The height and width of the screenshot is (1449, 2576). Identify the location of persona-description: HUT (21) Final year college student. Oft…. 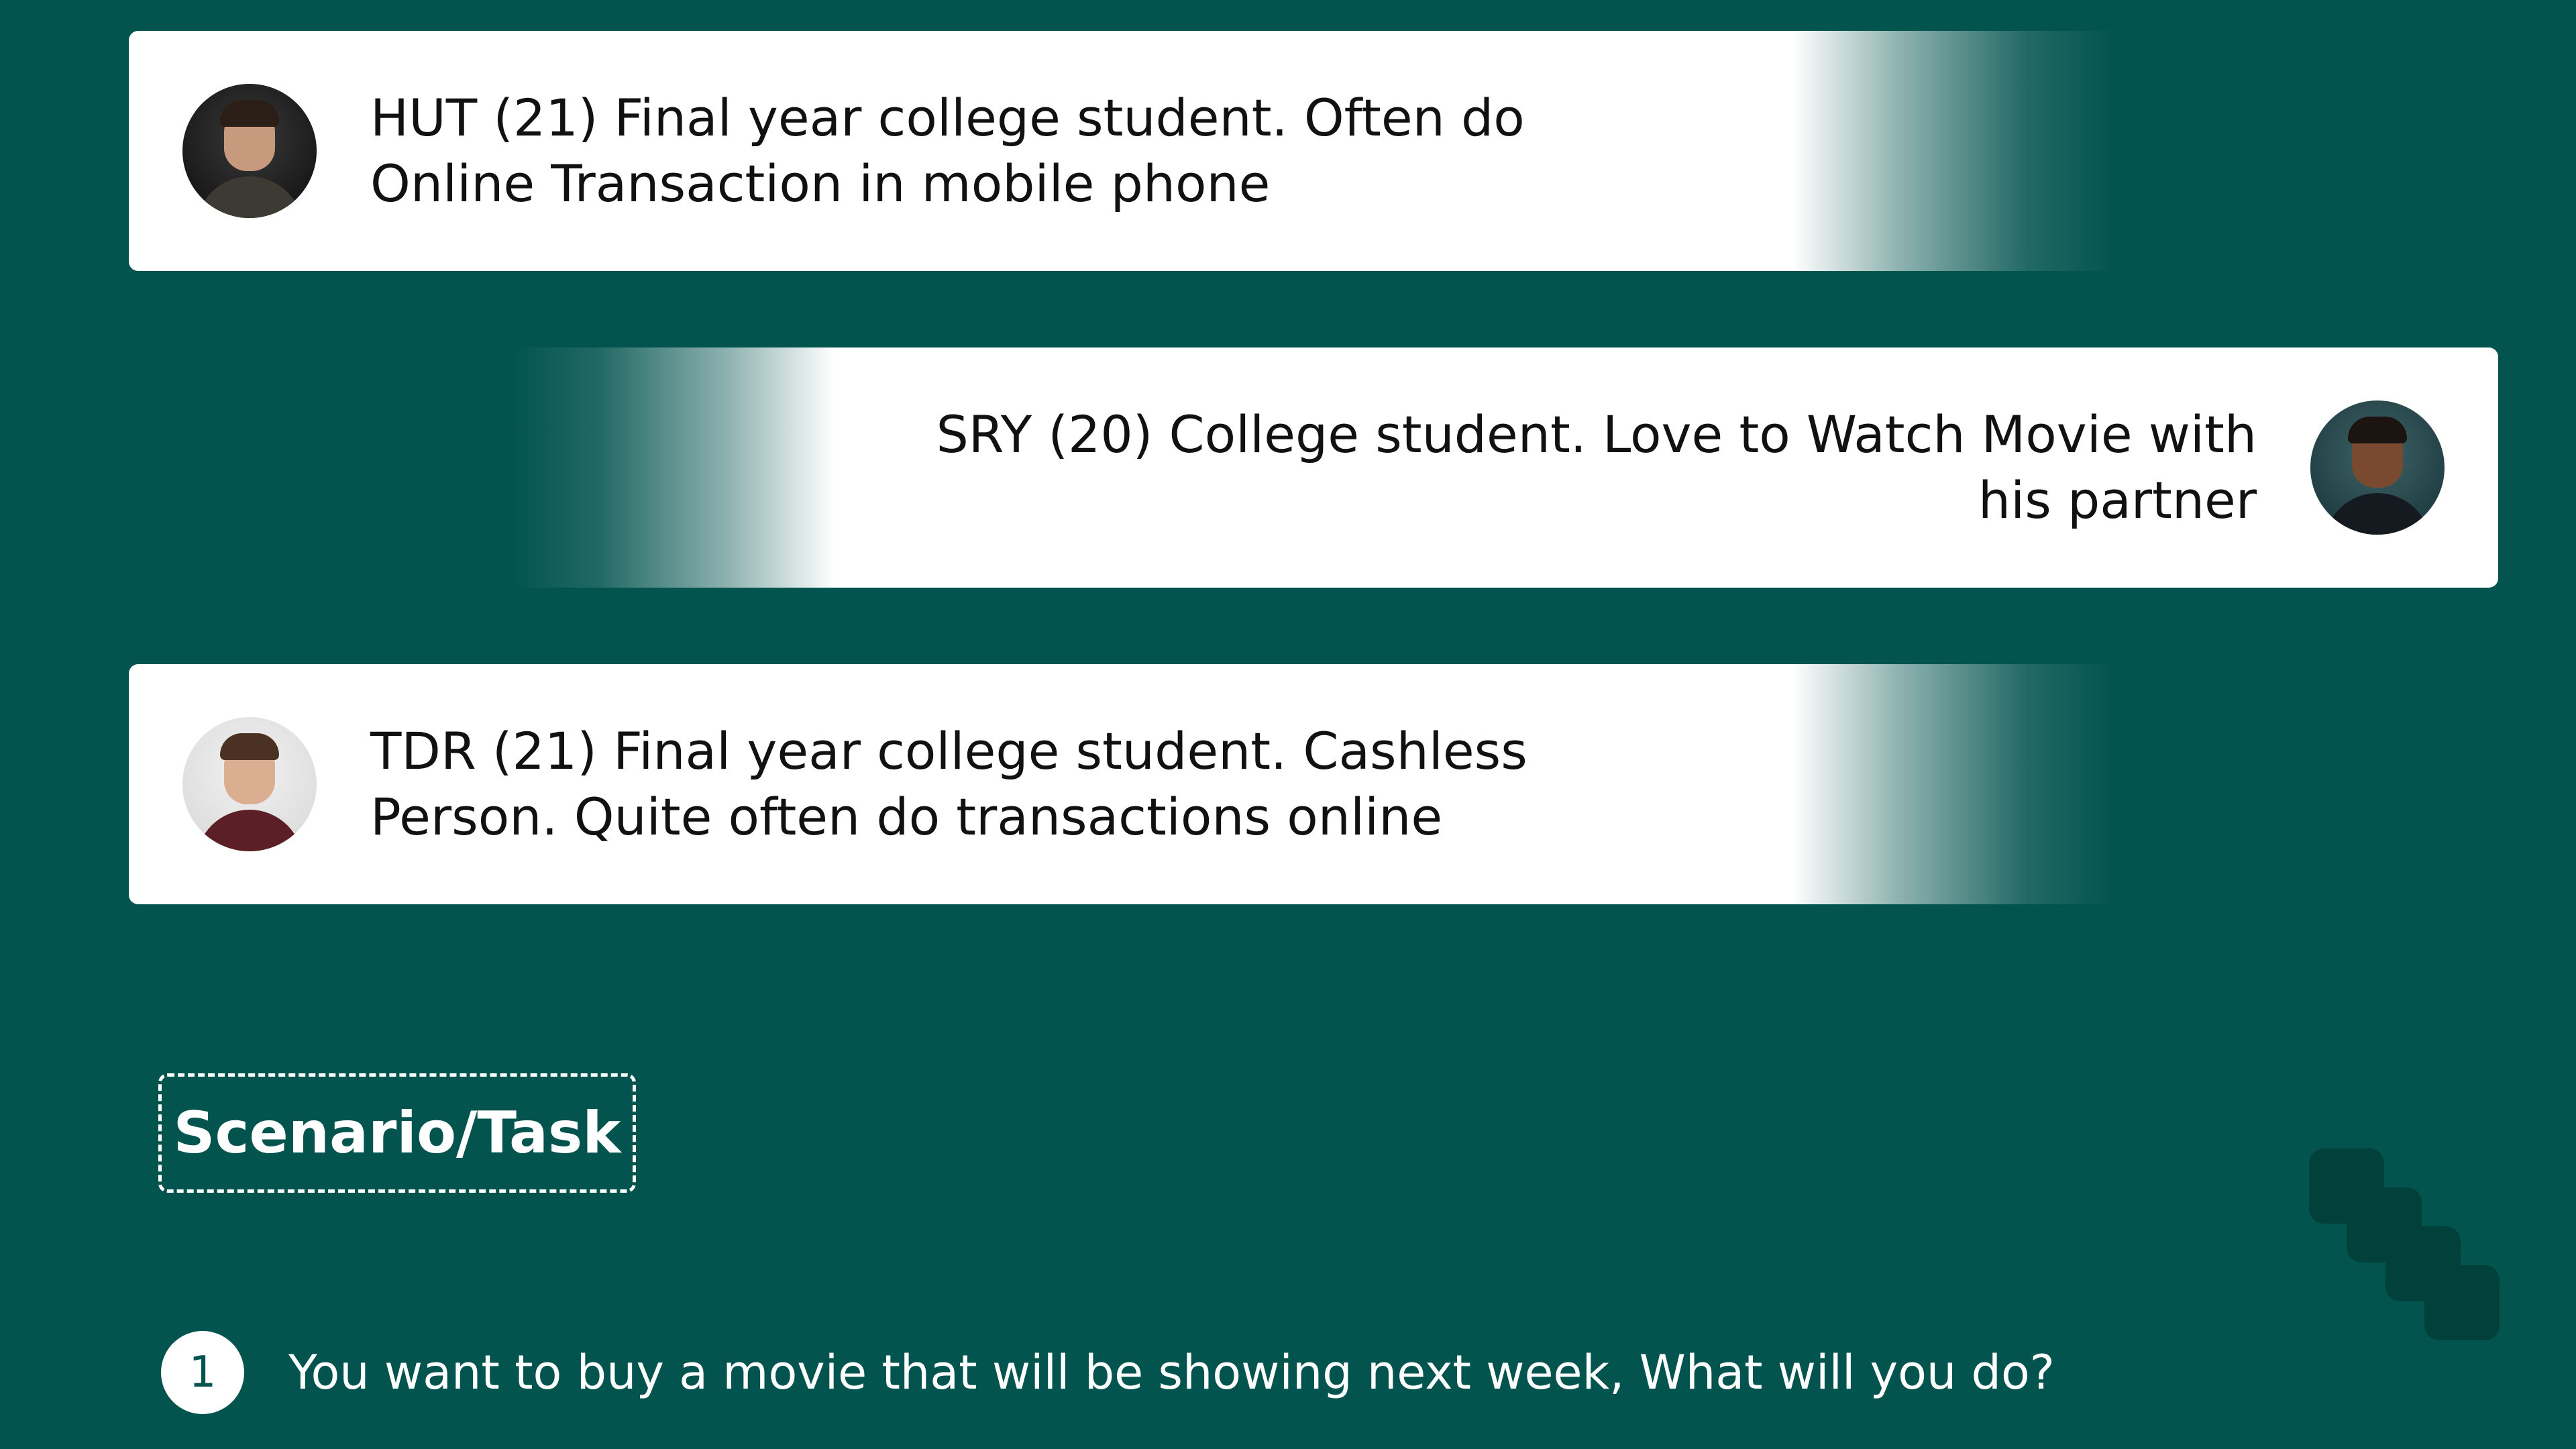
(947, 150).